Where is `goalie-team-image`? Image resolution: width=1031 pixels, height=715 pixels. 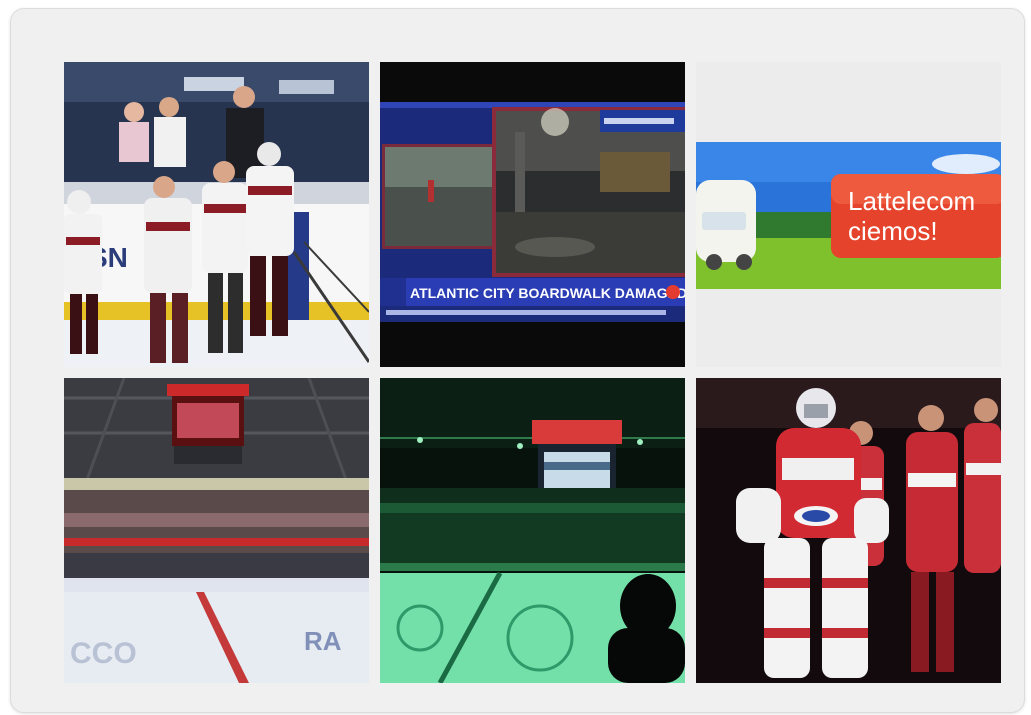 goalie-team-image is located at coordinates (848, 530).